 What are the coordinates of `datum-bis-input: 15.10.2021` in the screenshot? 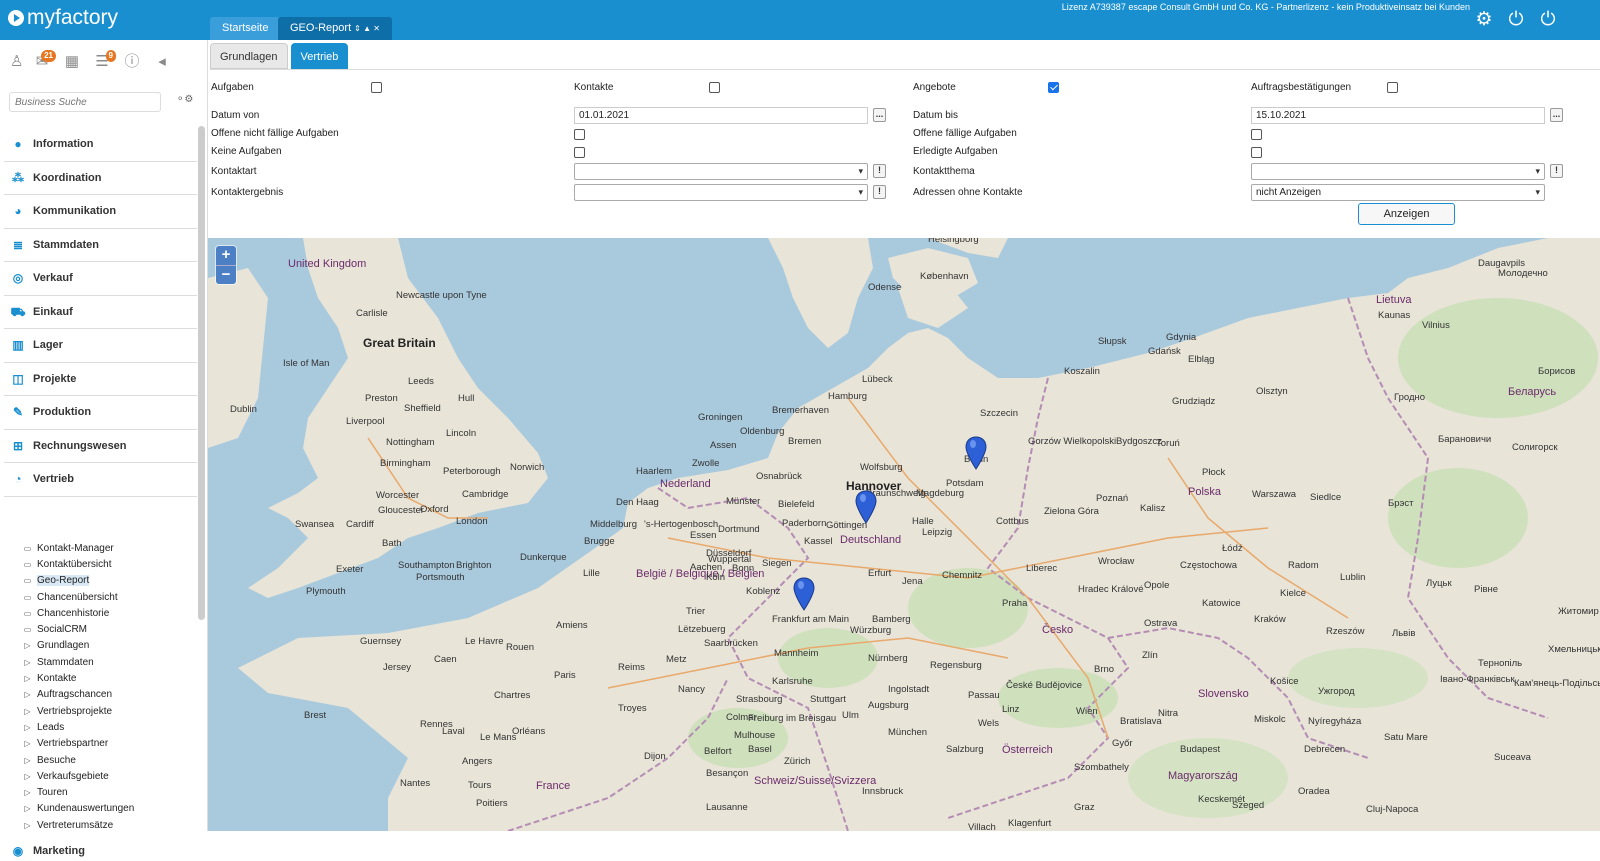 It's located at (1398, 115).